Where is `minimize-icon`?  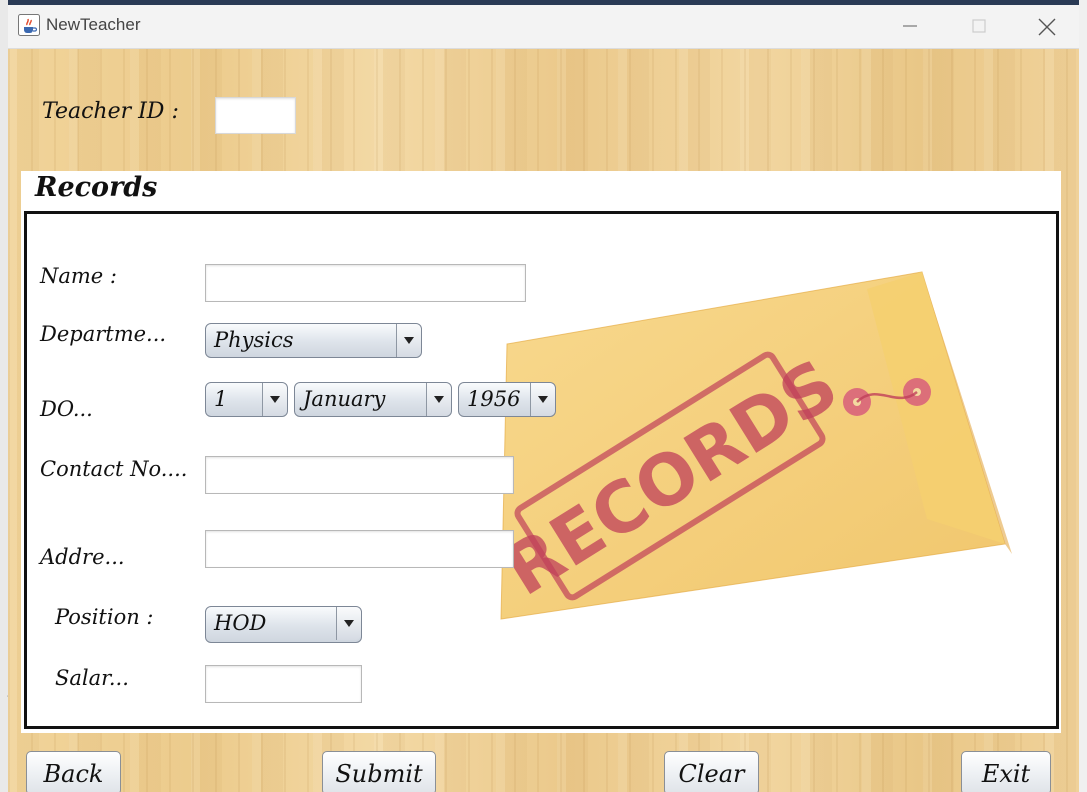 minimize-icon is located at coordinates (910, 26).